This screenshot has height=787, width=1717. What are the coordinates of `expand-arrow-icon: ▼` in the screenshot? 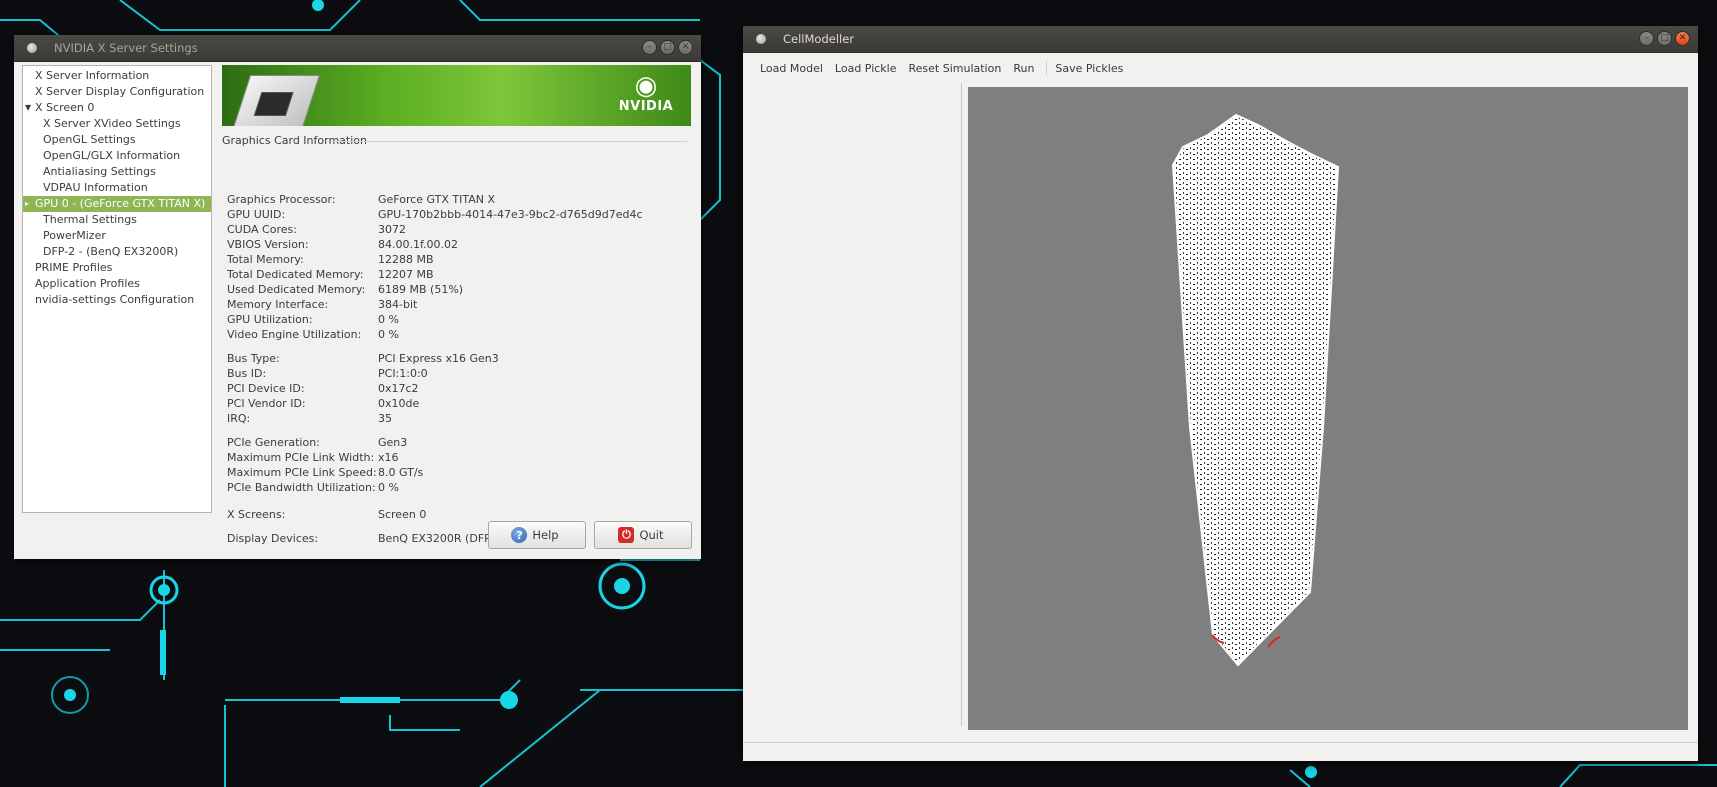 It's located at (28, 108).